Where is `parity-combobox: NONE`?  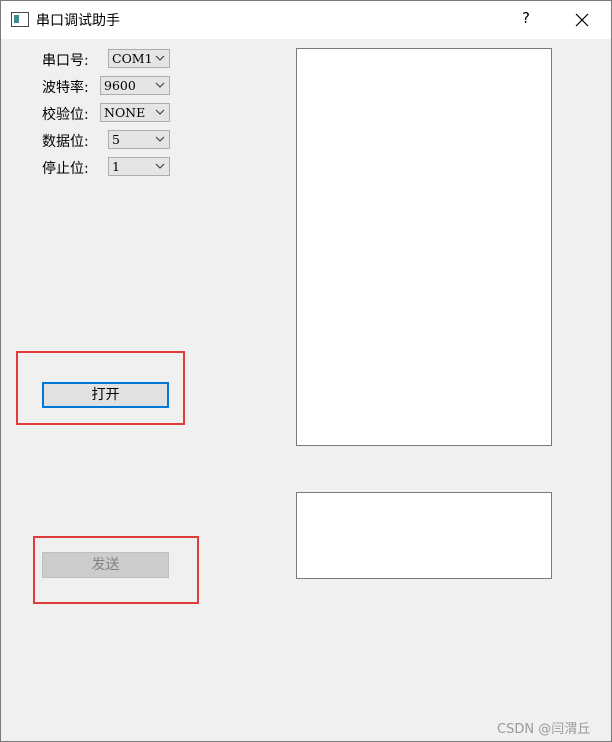 parity-combobox: NONE is located at coordinates (135, 112).